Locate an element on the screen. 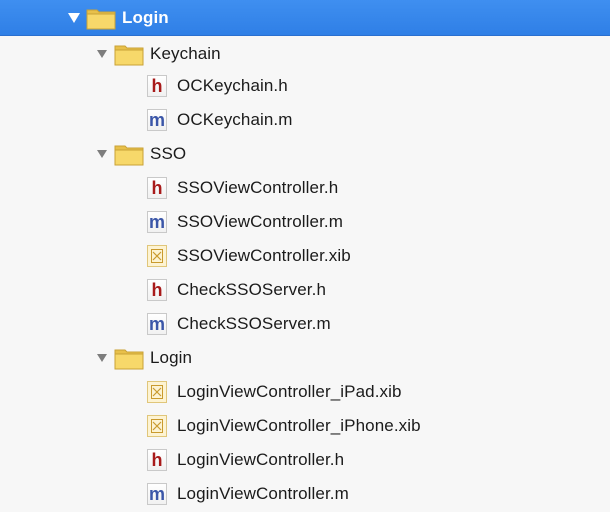 The height and width of the screenshot is (512, 610). tree-row-label: LoginViewController_iPhone.xib is located at coordinates (299, 425).